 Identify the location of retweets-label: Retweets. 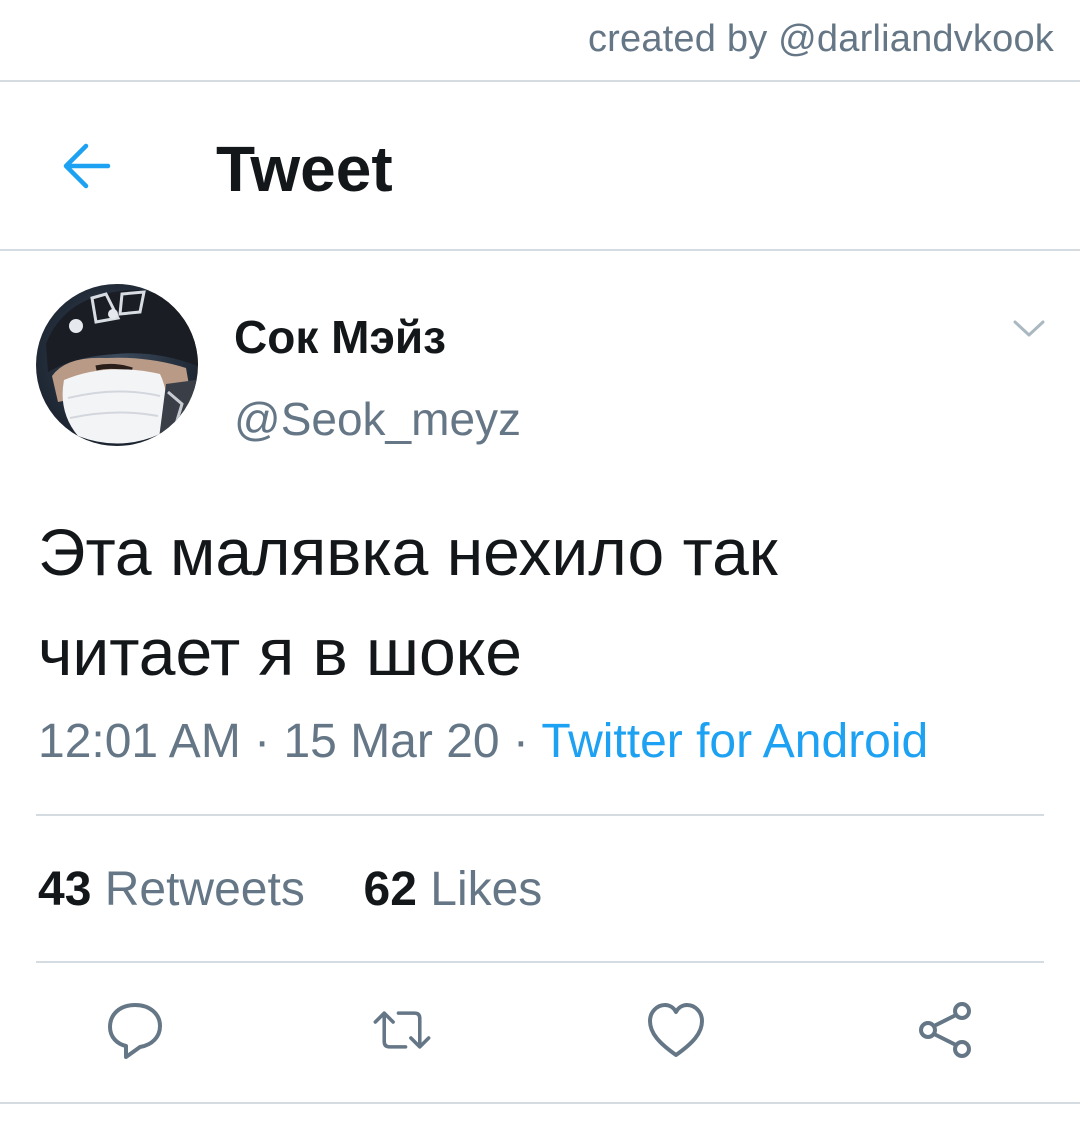
(204, 889).